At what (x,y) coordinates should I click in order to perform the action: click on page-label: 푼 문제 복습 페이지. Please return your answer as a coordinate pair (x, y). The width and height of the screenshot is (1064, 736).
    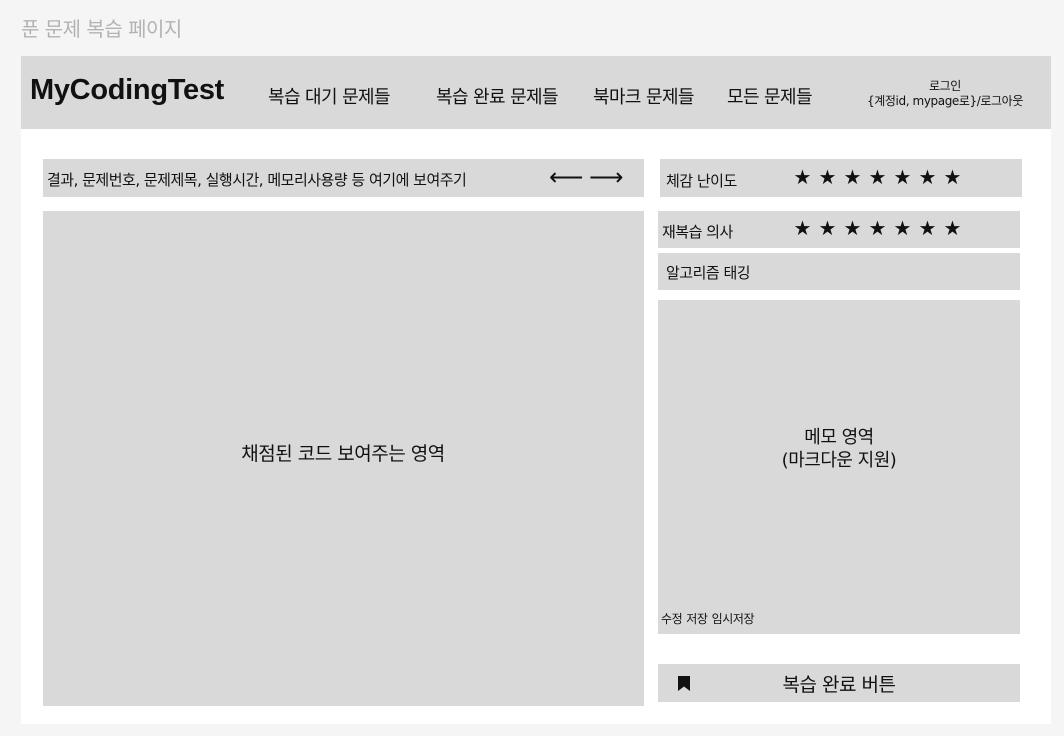
    Looking at the image, I should click on (101, 29).